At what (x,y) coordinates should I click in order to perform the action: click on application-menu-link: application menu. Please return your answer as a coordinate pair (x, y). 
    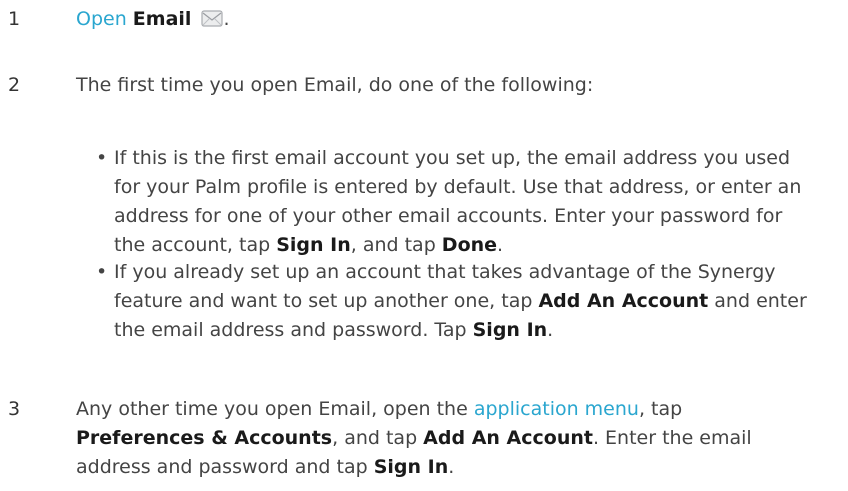
    Looking at the image, I should click on (556, 409).